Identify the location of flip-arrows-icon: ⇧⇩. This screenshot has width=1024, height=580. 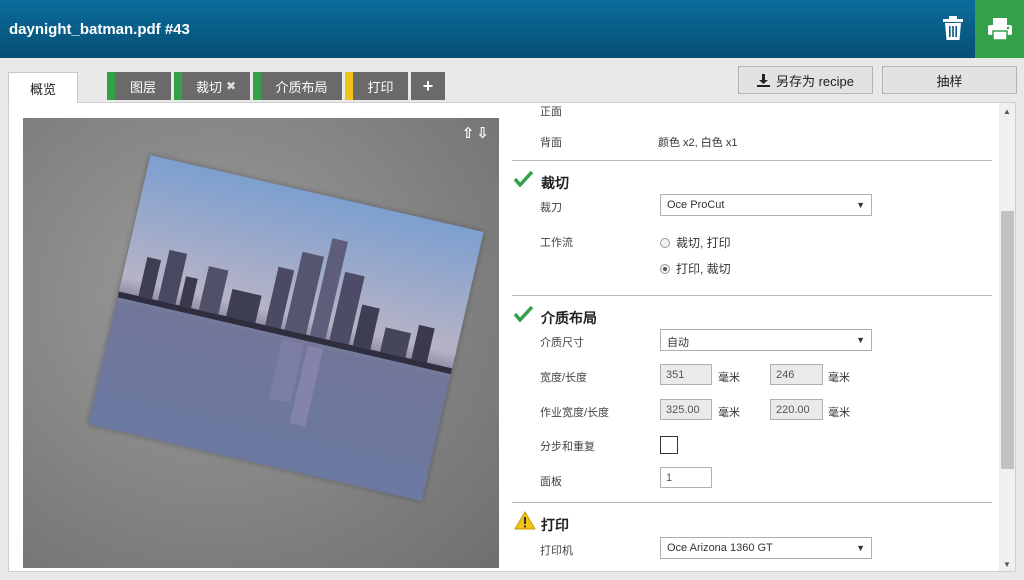
(476, 133).